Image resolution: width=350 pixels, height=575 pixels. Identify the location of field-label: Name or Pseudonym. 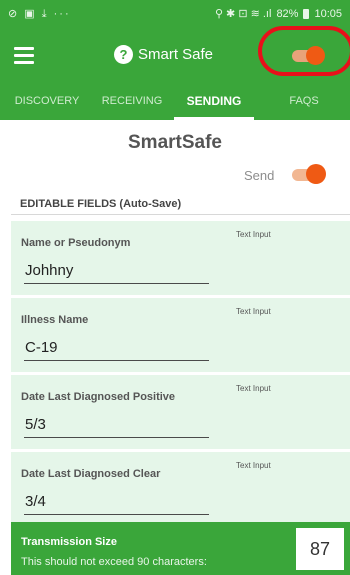
(76, 243).